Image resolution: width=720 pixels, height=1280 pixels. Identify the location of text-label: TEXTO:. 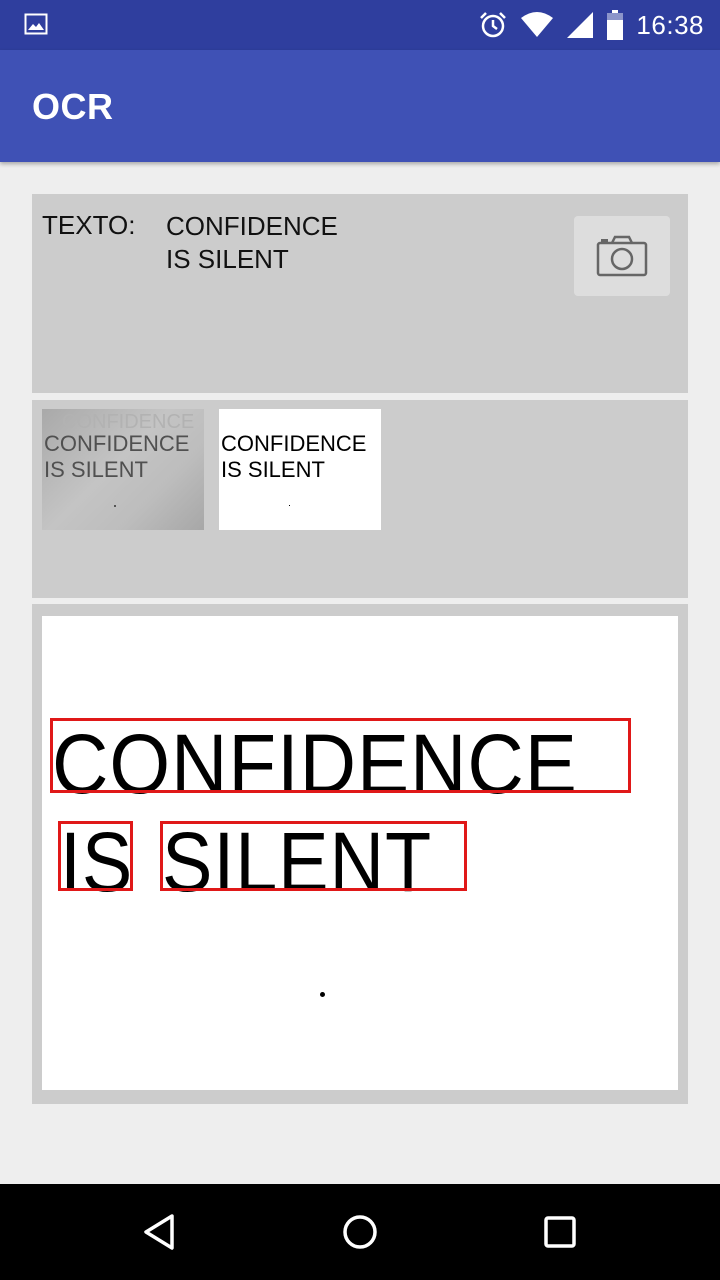
(89, 225).